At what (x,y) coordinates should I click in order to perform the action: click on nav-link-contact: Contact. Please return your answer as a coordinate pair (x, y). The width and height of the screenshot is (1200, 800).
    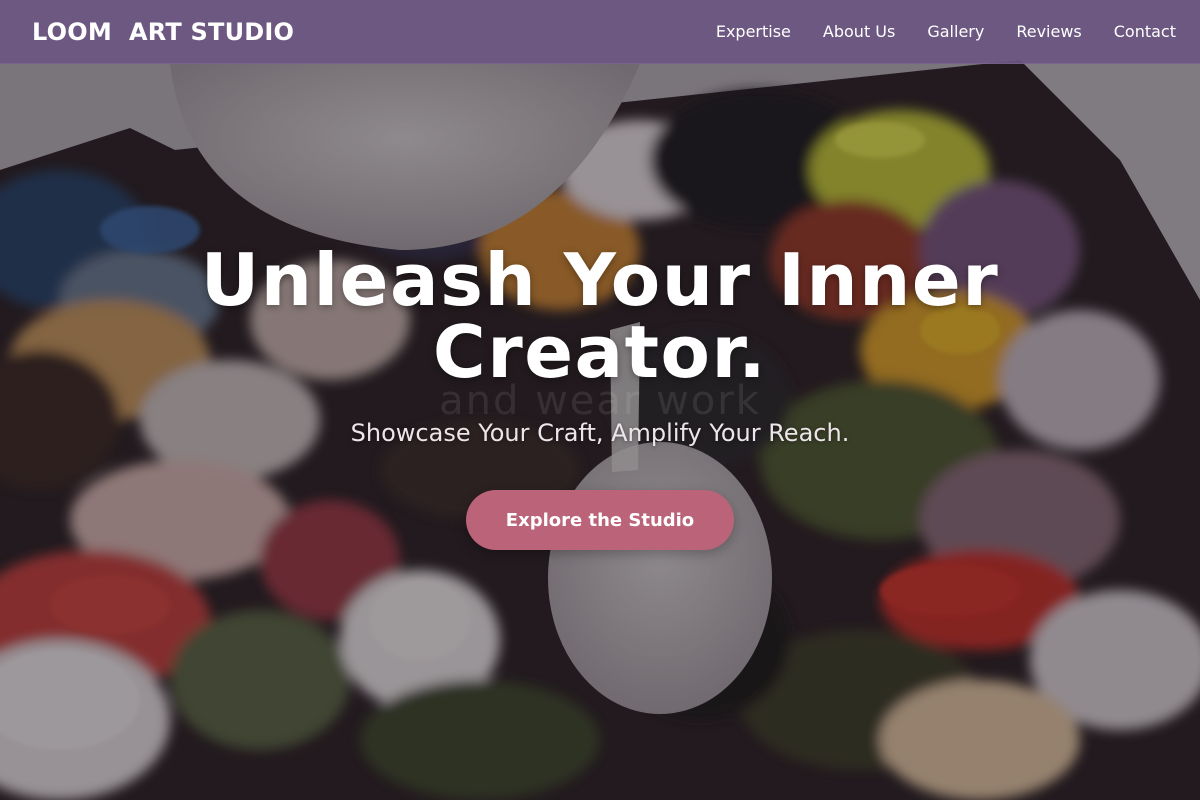
    Looking at the image, I should click on (1145, 31).